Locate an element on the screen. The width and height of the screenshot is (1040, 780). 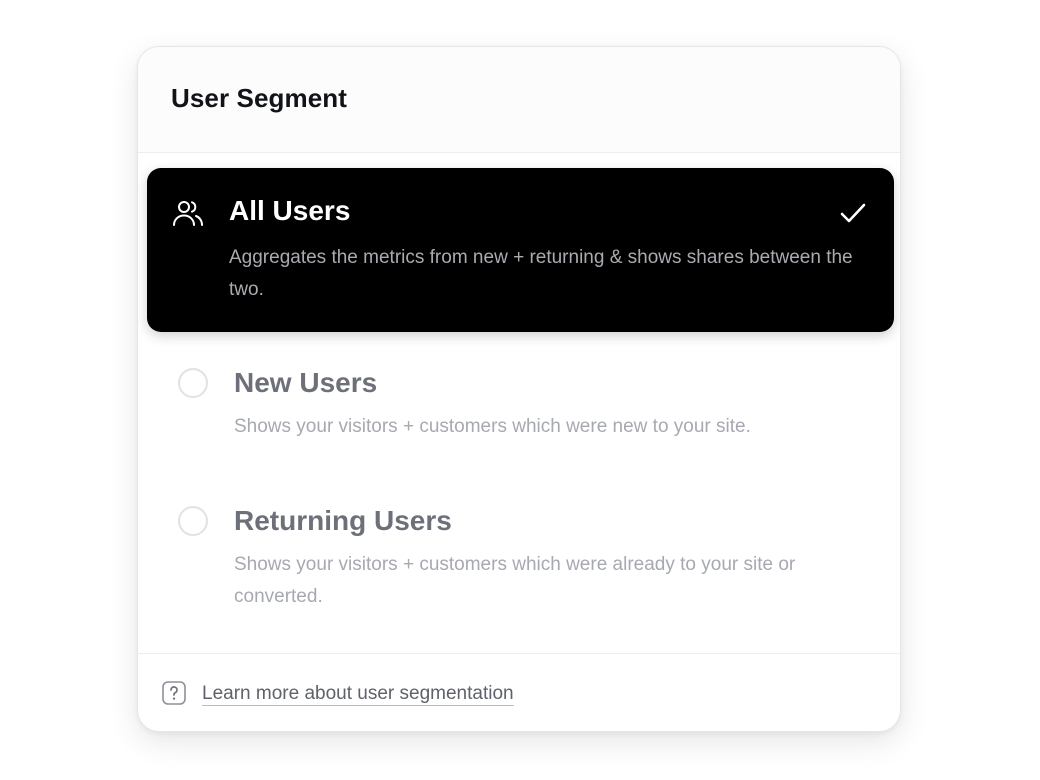
card-header: User Segment is located at coordinates (519, 100).